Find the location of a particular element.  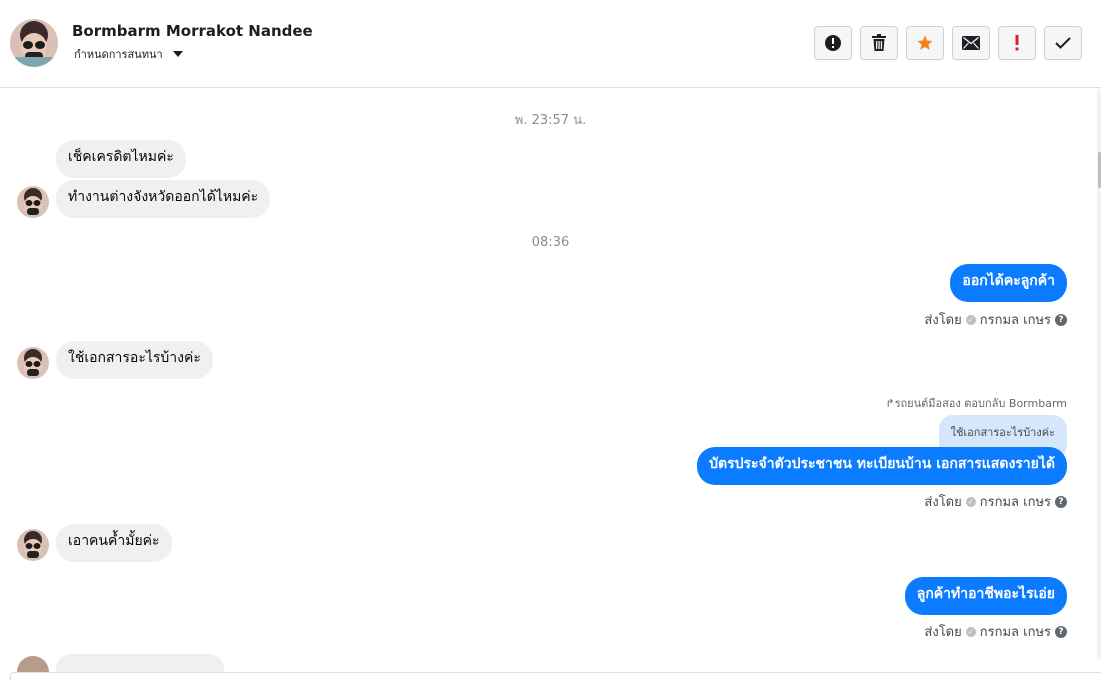

important-button is located at coordinates (1017, 43).